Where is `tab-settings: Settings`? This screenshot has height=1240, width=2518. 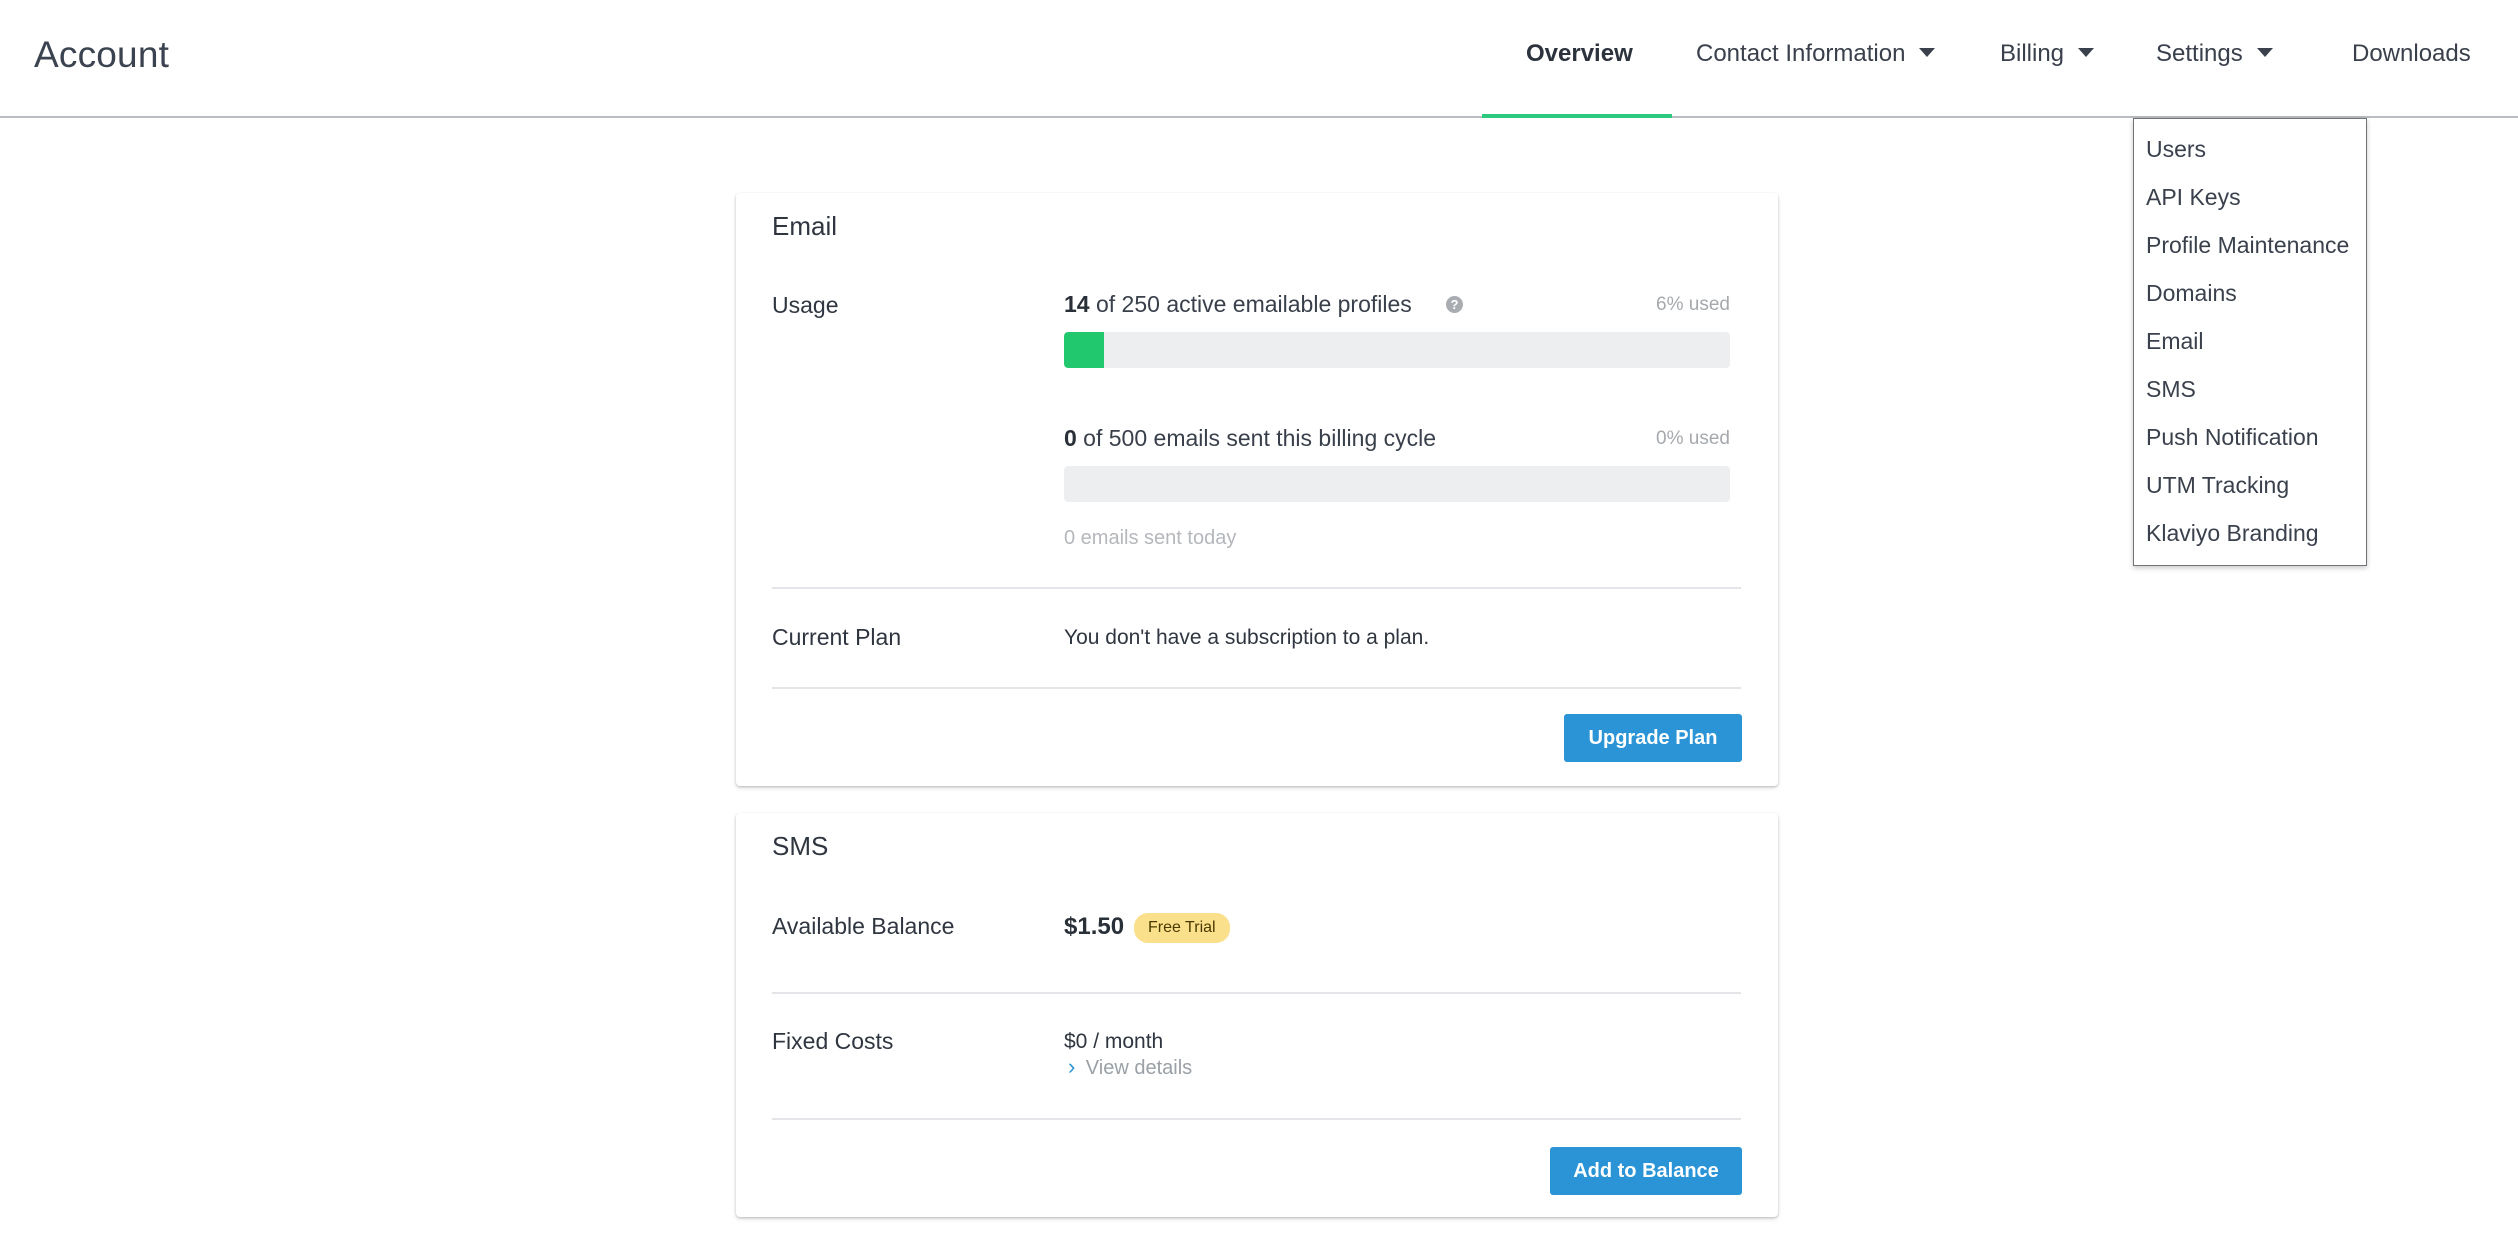 tab-settings: Settings is located at coordinates (2214, 54).